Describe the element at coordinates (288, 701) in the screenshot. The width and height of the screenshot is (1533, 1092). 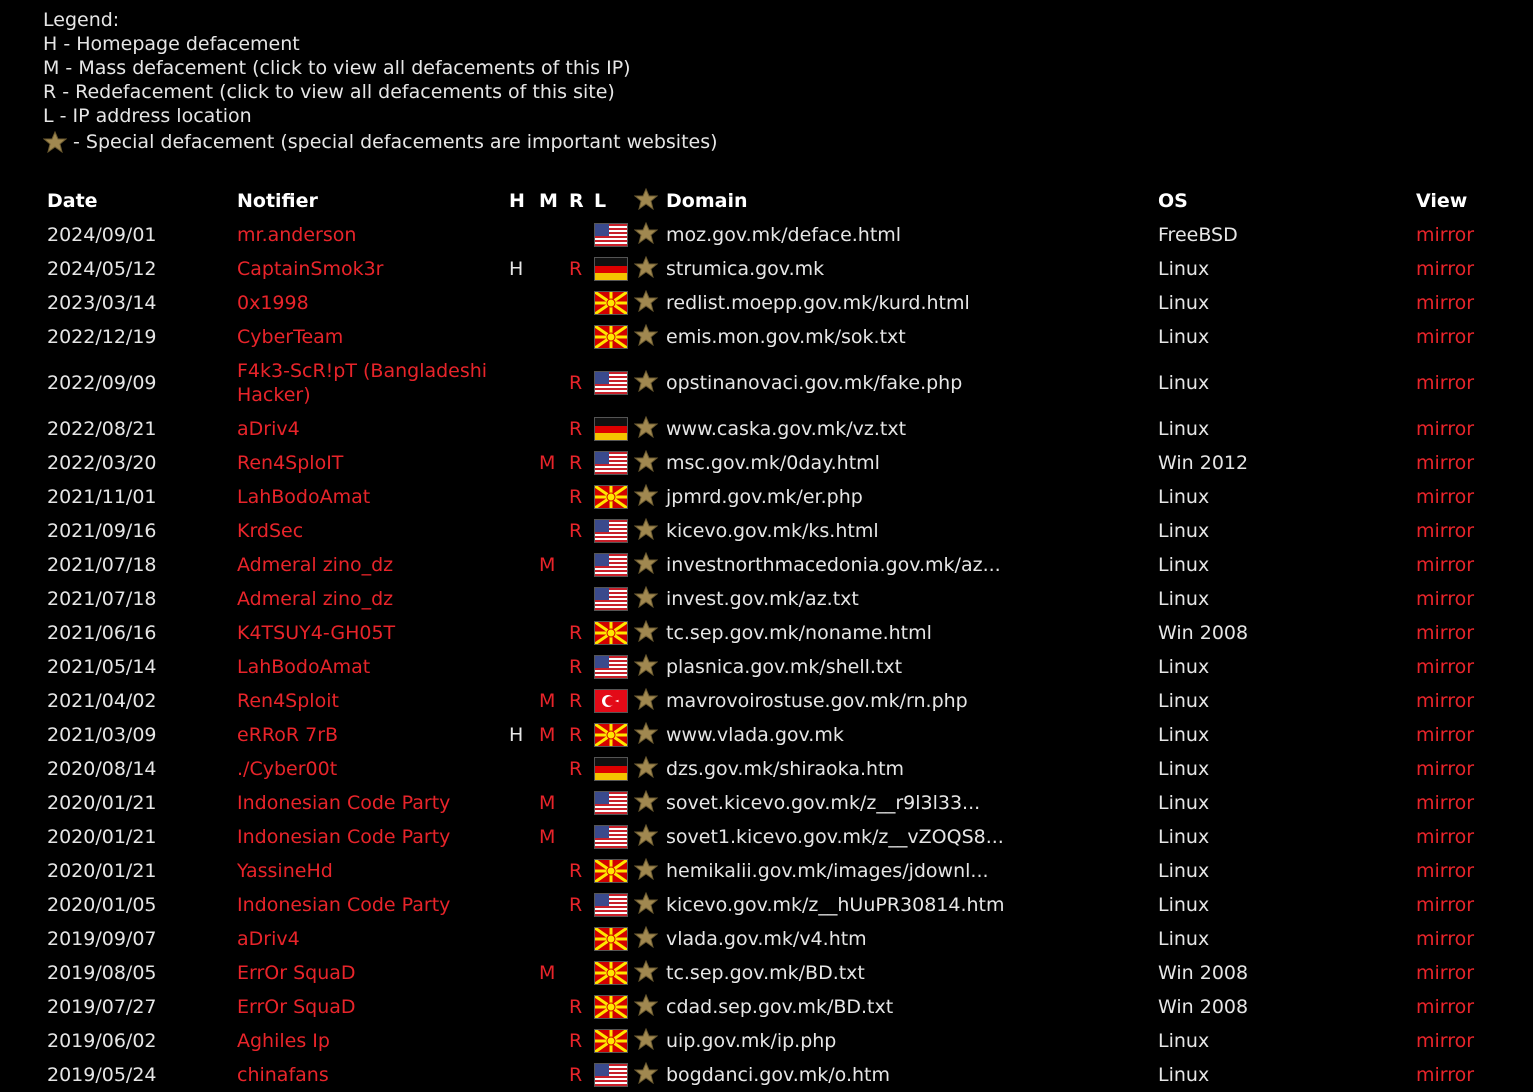
I see `notifier-name: Ren4Sploit` at that location.